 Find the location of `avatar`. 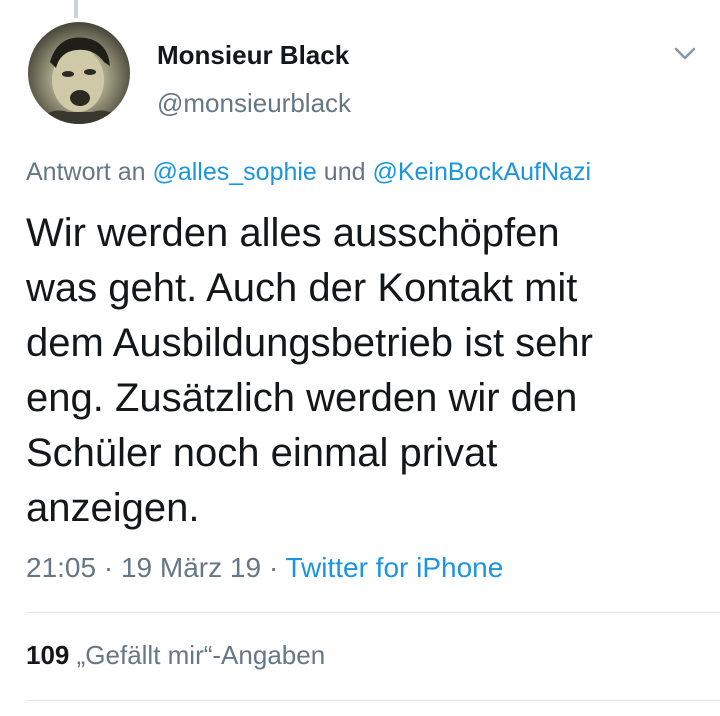

avatar is located at coordinates (79, 73).